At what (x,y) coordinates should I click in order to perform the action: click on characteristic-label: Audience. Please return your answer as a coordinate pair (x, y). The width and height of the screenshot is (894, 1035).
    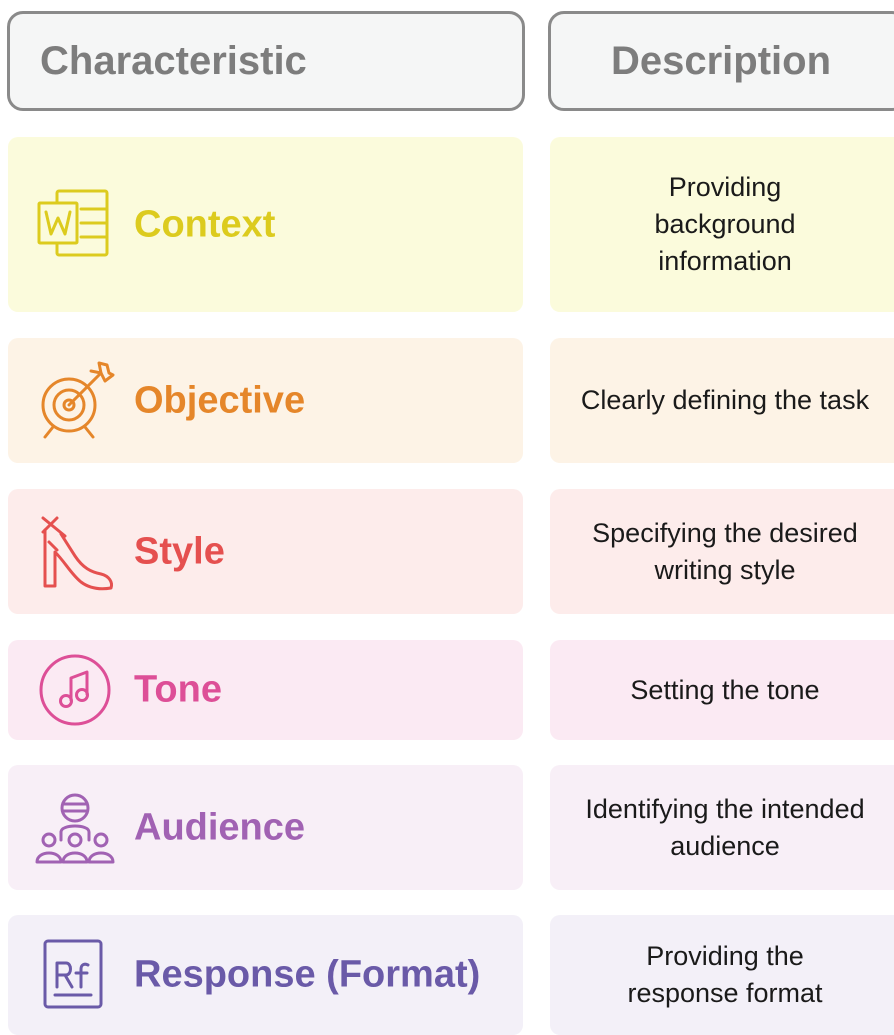
    Looking at the image, I should click on (220, 827).